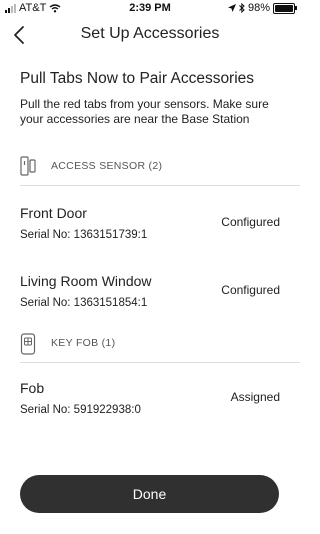  What do you see at coordinates (150, 343) in the screenshot?
I see `section-header-key-fob: KEY FOB (1)` at bounding box center [150, 343].